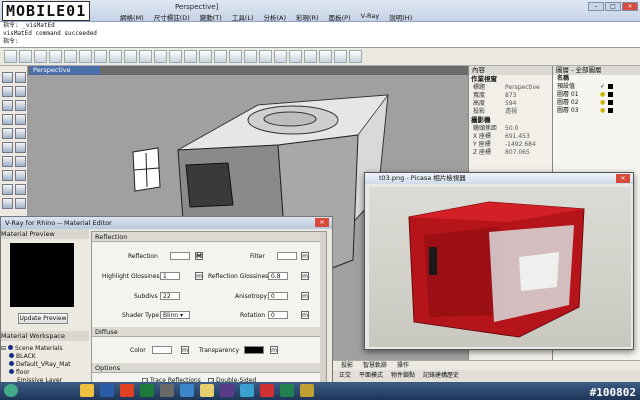  I want to click on menu-vray: V-Ray, so click(370, 16).